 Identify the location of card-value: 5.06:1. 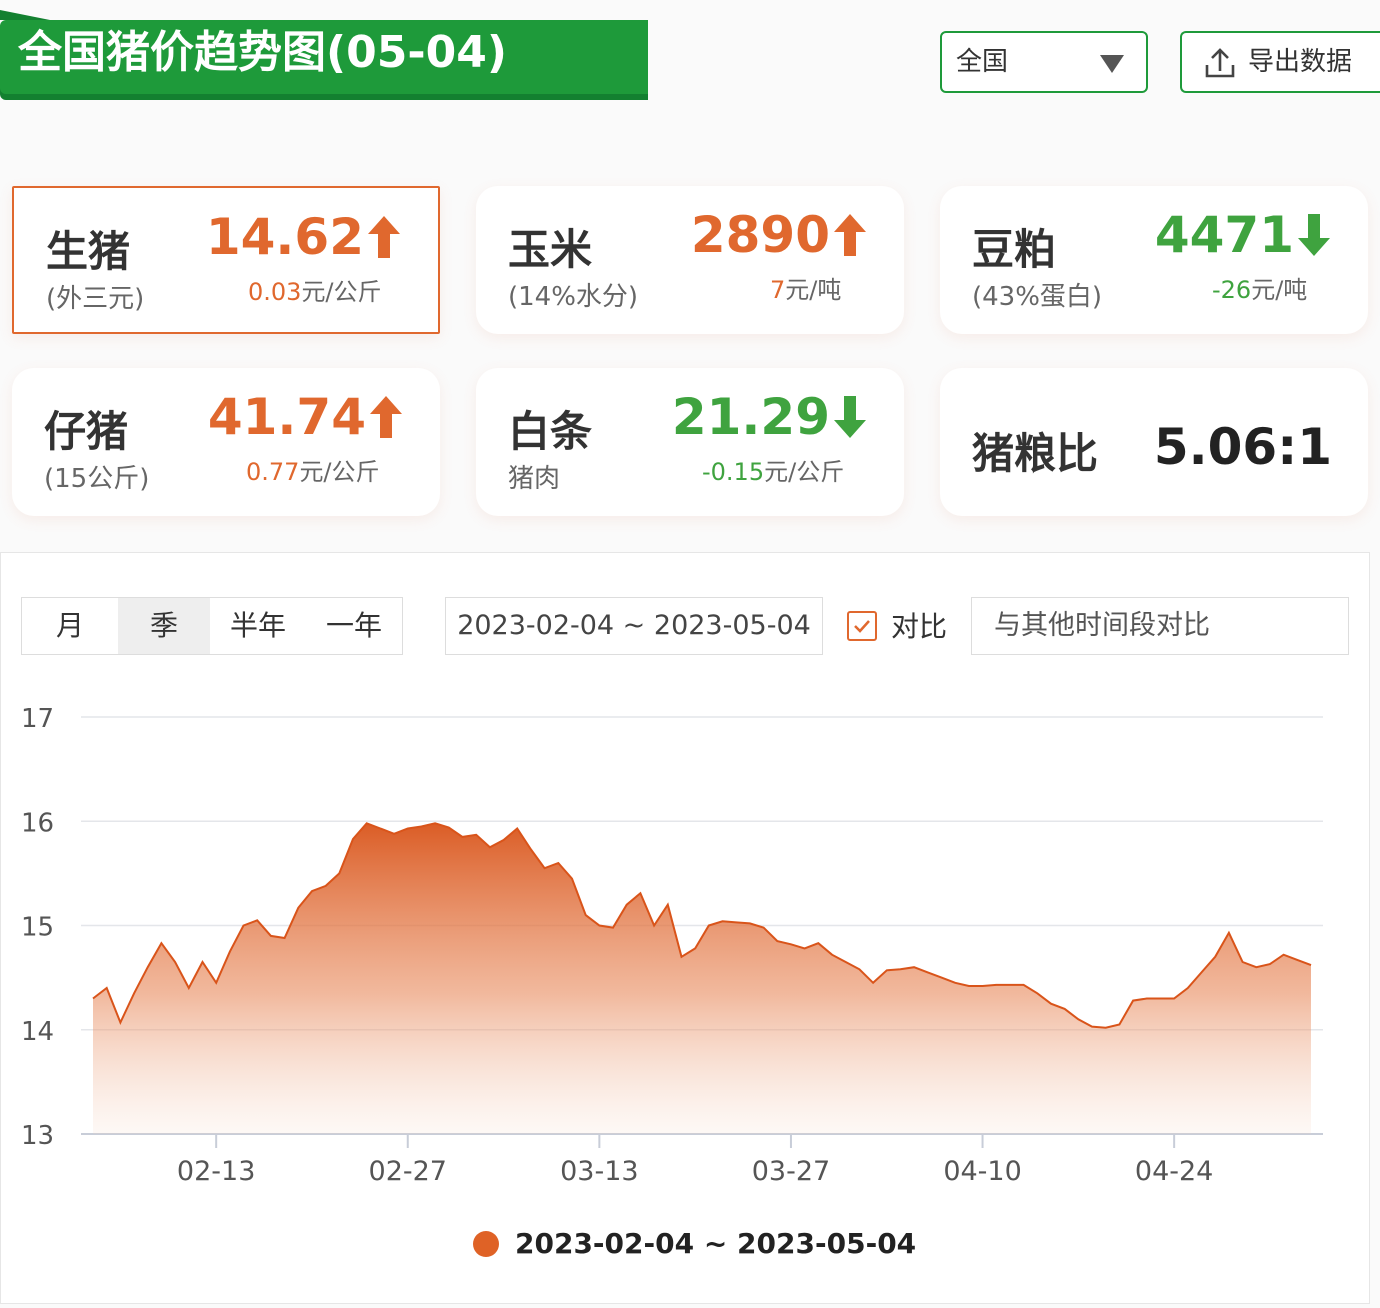
(1242, 447).